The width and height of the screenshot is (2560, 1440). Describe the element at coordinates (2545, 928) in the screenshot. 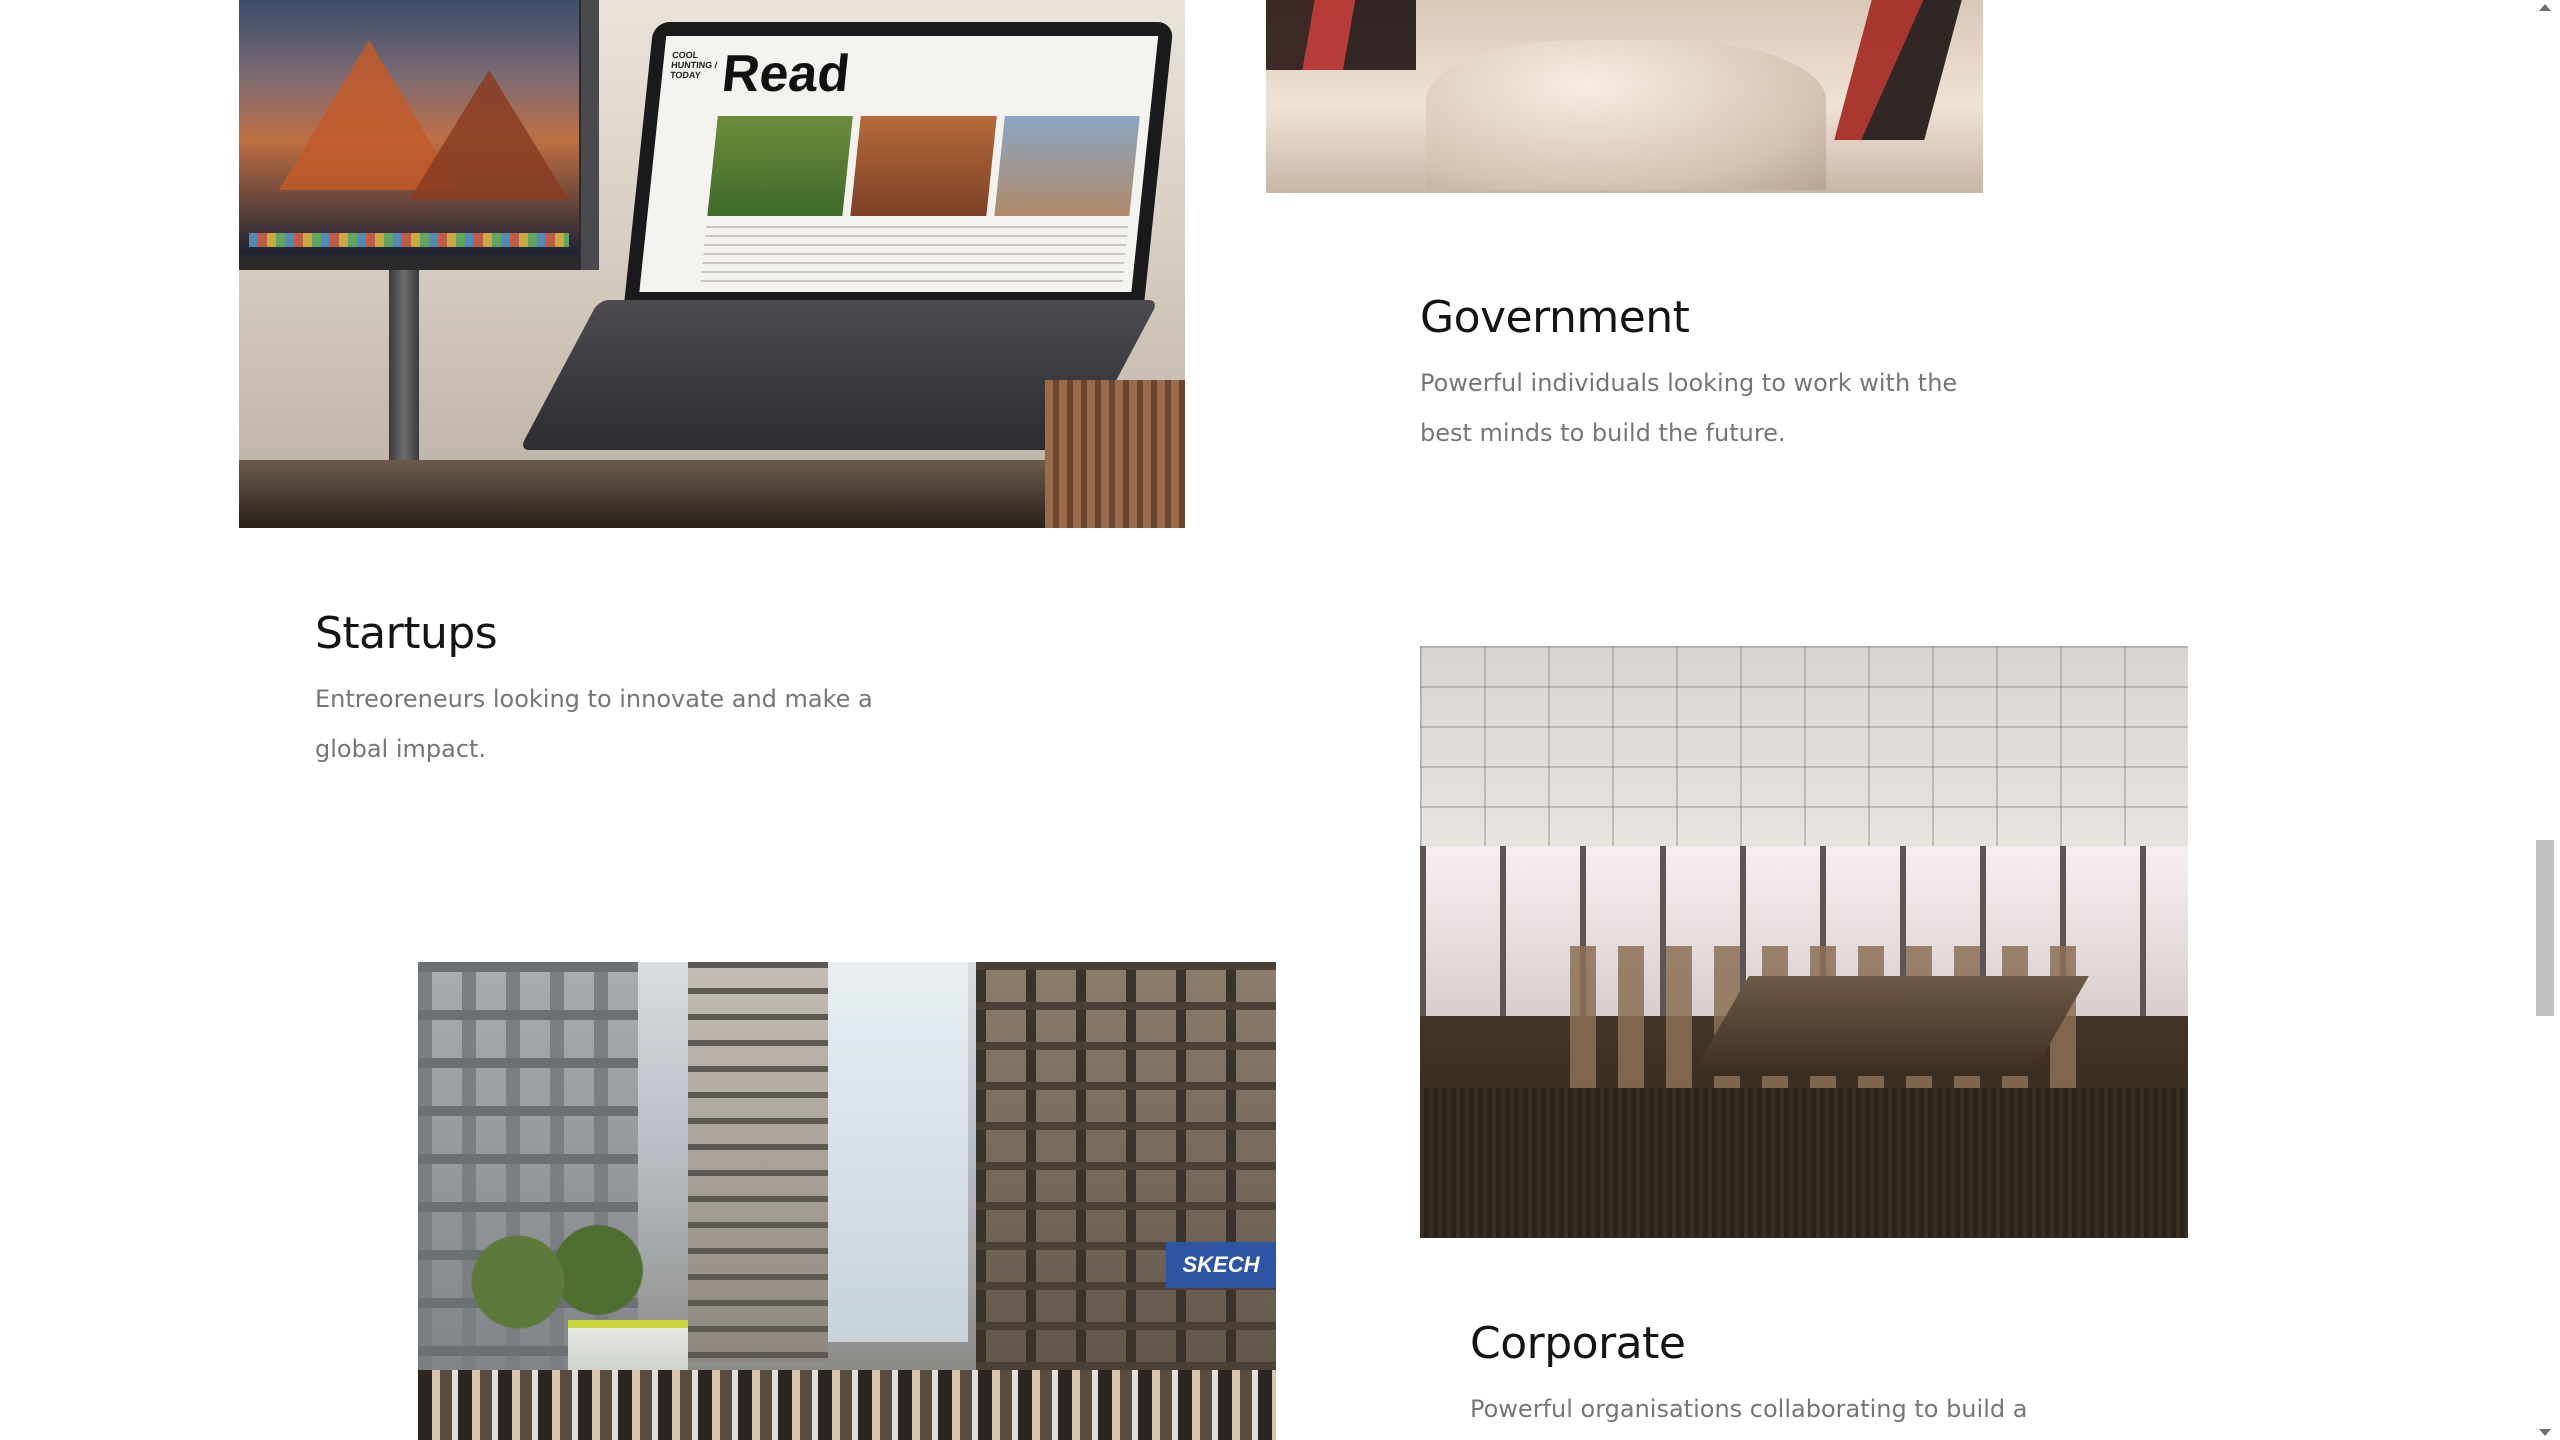

I see `scrollbar-thumb` at that location.